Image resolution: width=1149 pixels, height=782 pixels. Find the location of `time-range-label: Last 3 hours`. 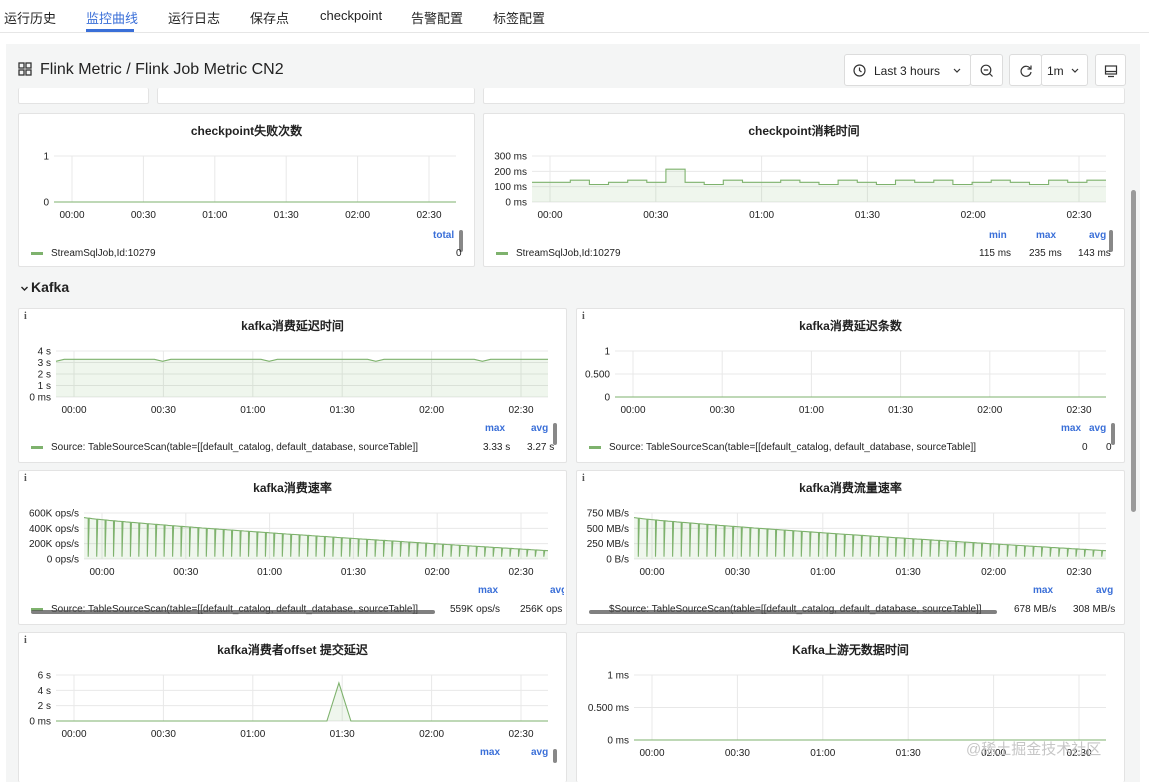

time-range-label: Last 3 hours is located at coordinates (907, 71).